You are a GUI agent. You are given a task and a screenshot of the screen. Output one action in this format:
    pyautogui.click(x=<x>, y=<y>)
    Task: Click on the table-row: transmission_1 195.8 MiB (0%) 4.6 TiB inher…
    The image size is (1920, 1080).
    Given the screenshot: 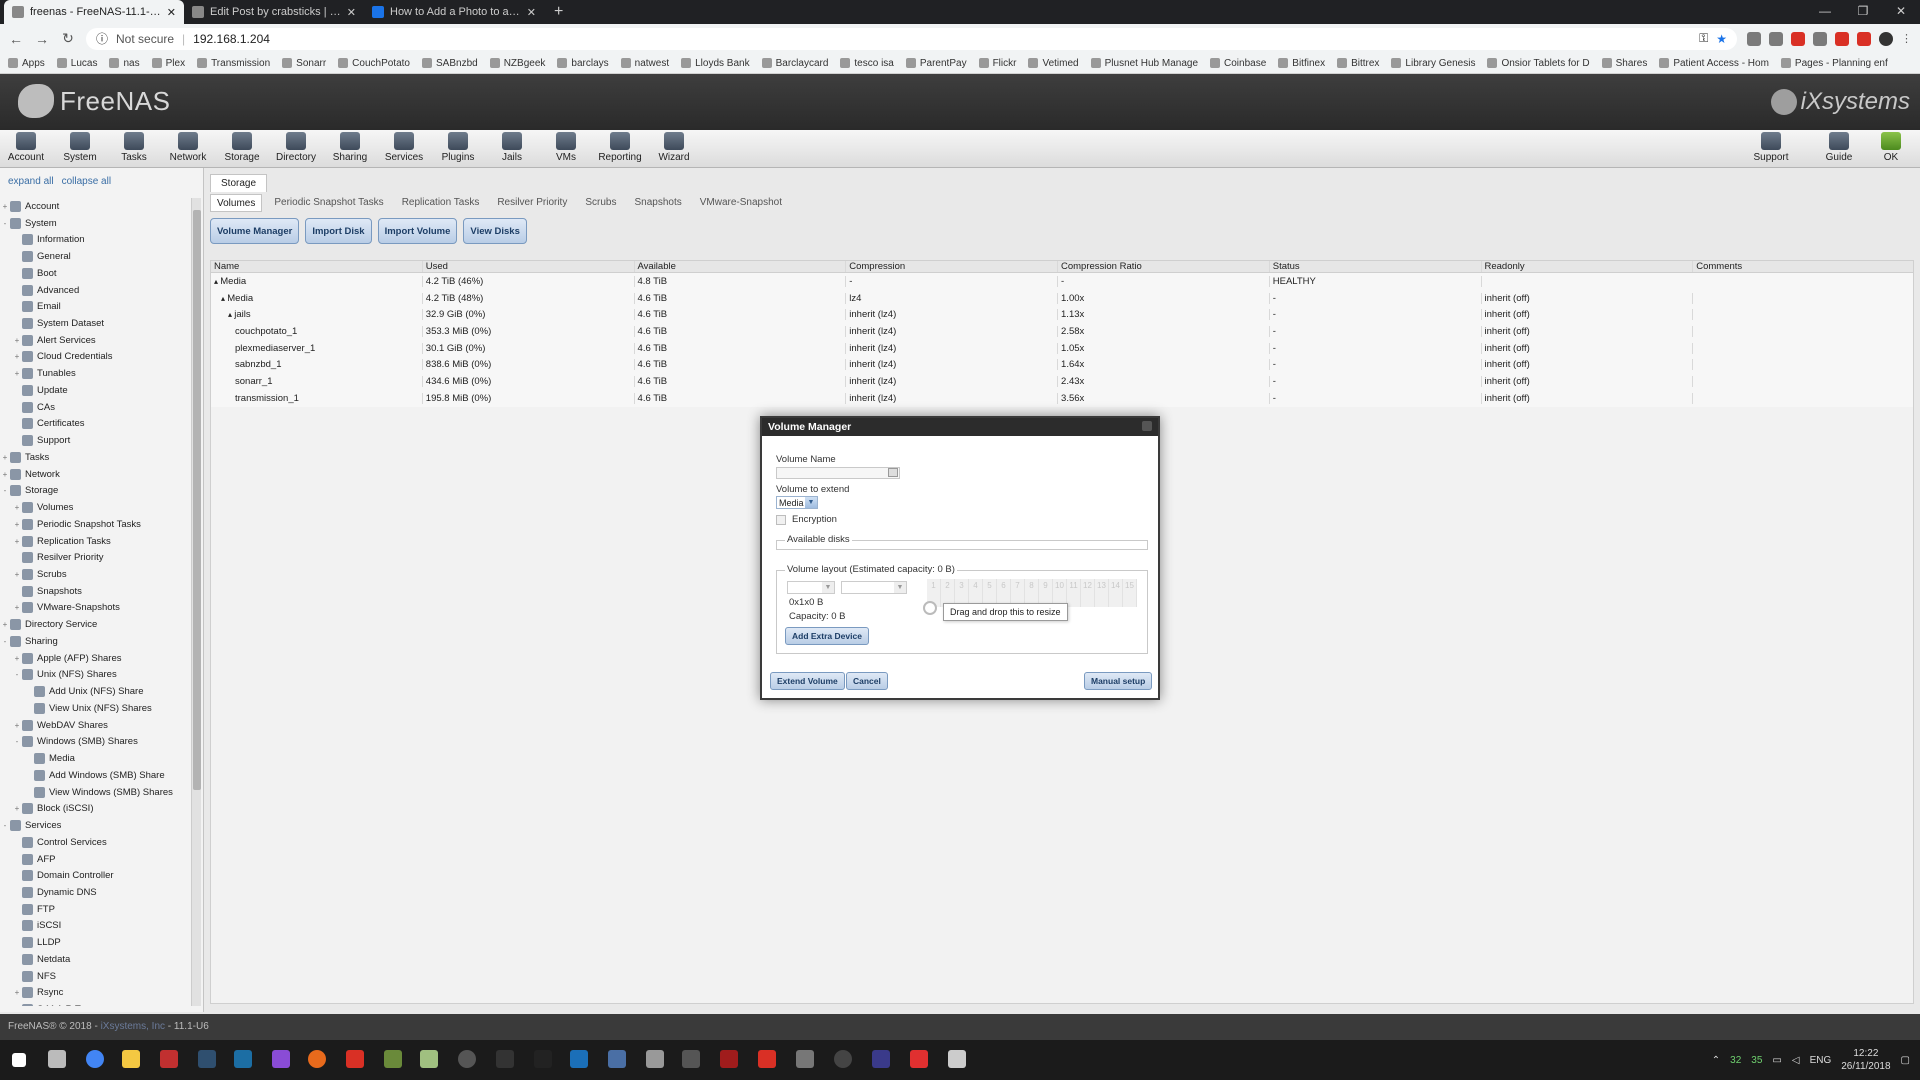 What is the action you would take?
    pyautogui.click(x=1062, y=398)
    